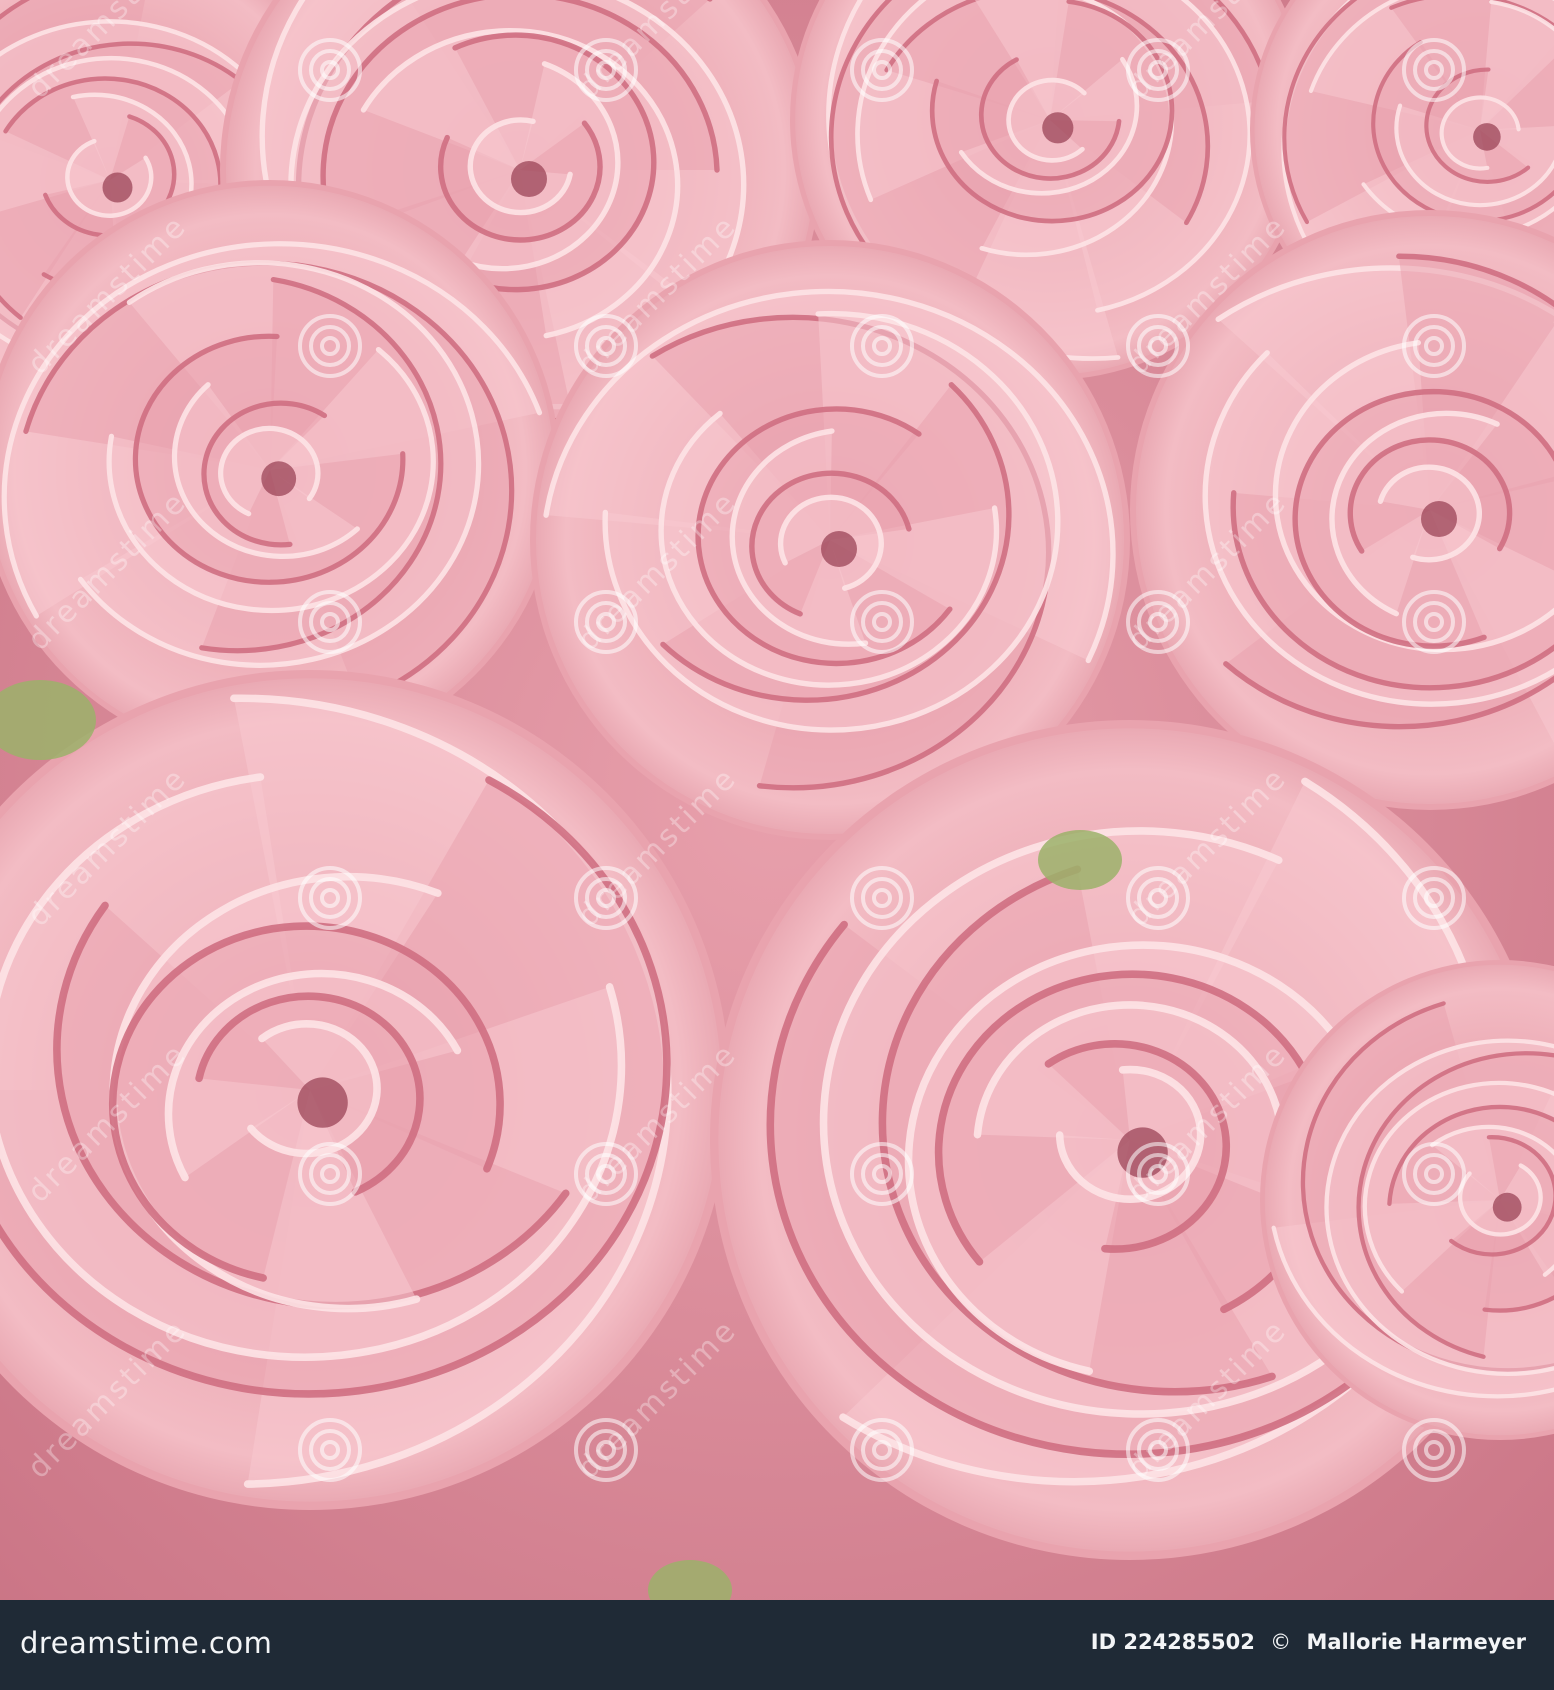 This screenshot has height=1690, width=1554. Describe the element at coordinates (1416, 1642) in the screenshot. I see `author-name: Mallorie Harmeyer` at that location.